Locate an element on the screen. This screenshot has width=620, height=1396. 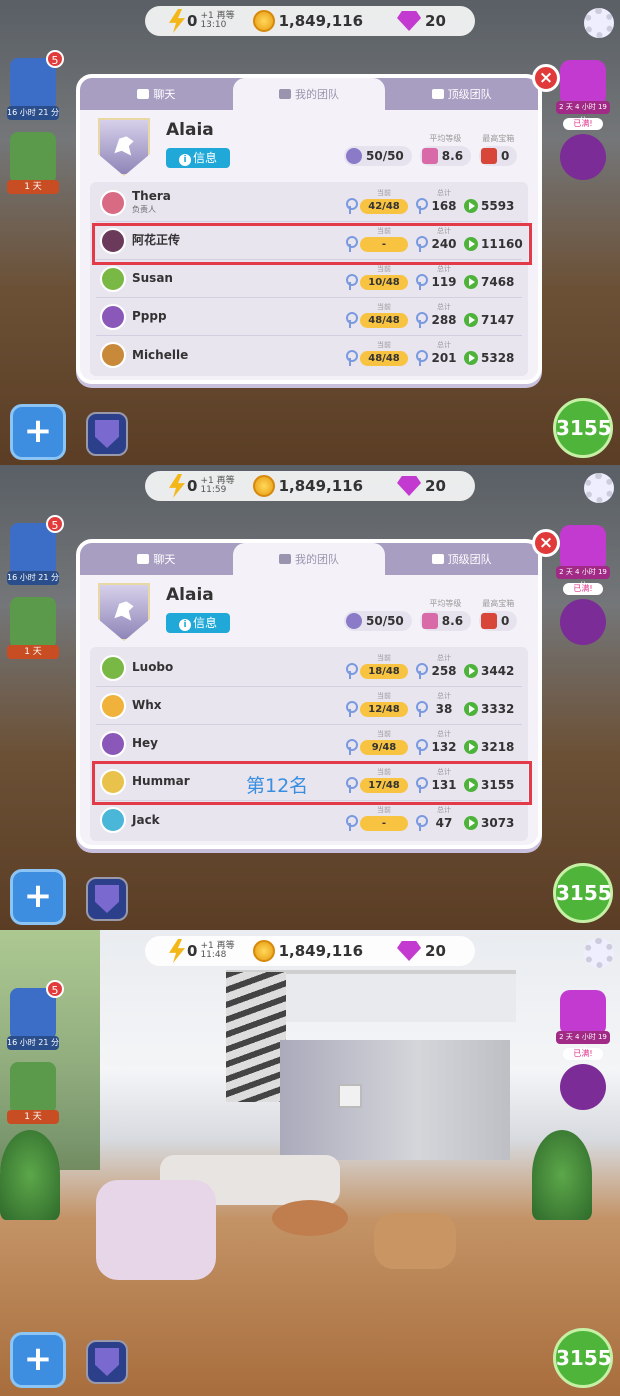
coffee-table is located at coordinates (310, 1218).